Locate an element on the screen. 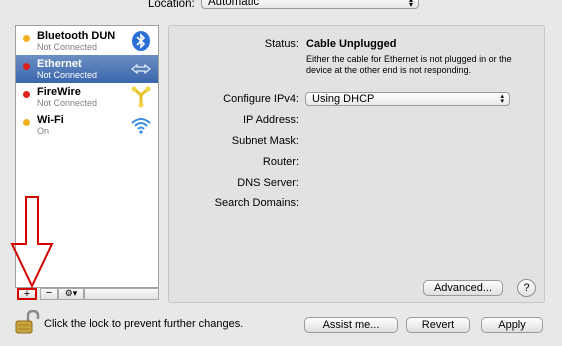 Image resolution: width=562 pixels, height=346 pixels. service-name: Bluetooth DUN is located at coordinates (76, 36).